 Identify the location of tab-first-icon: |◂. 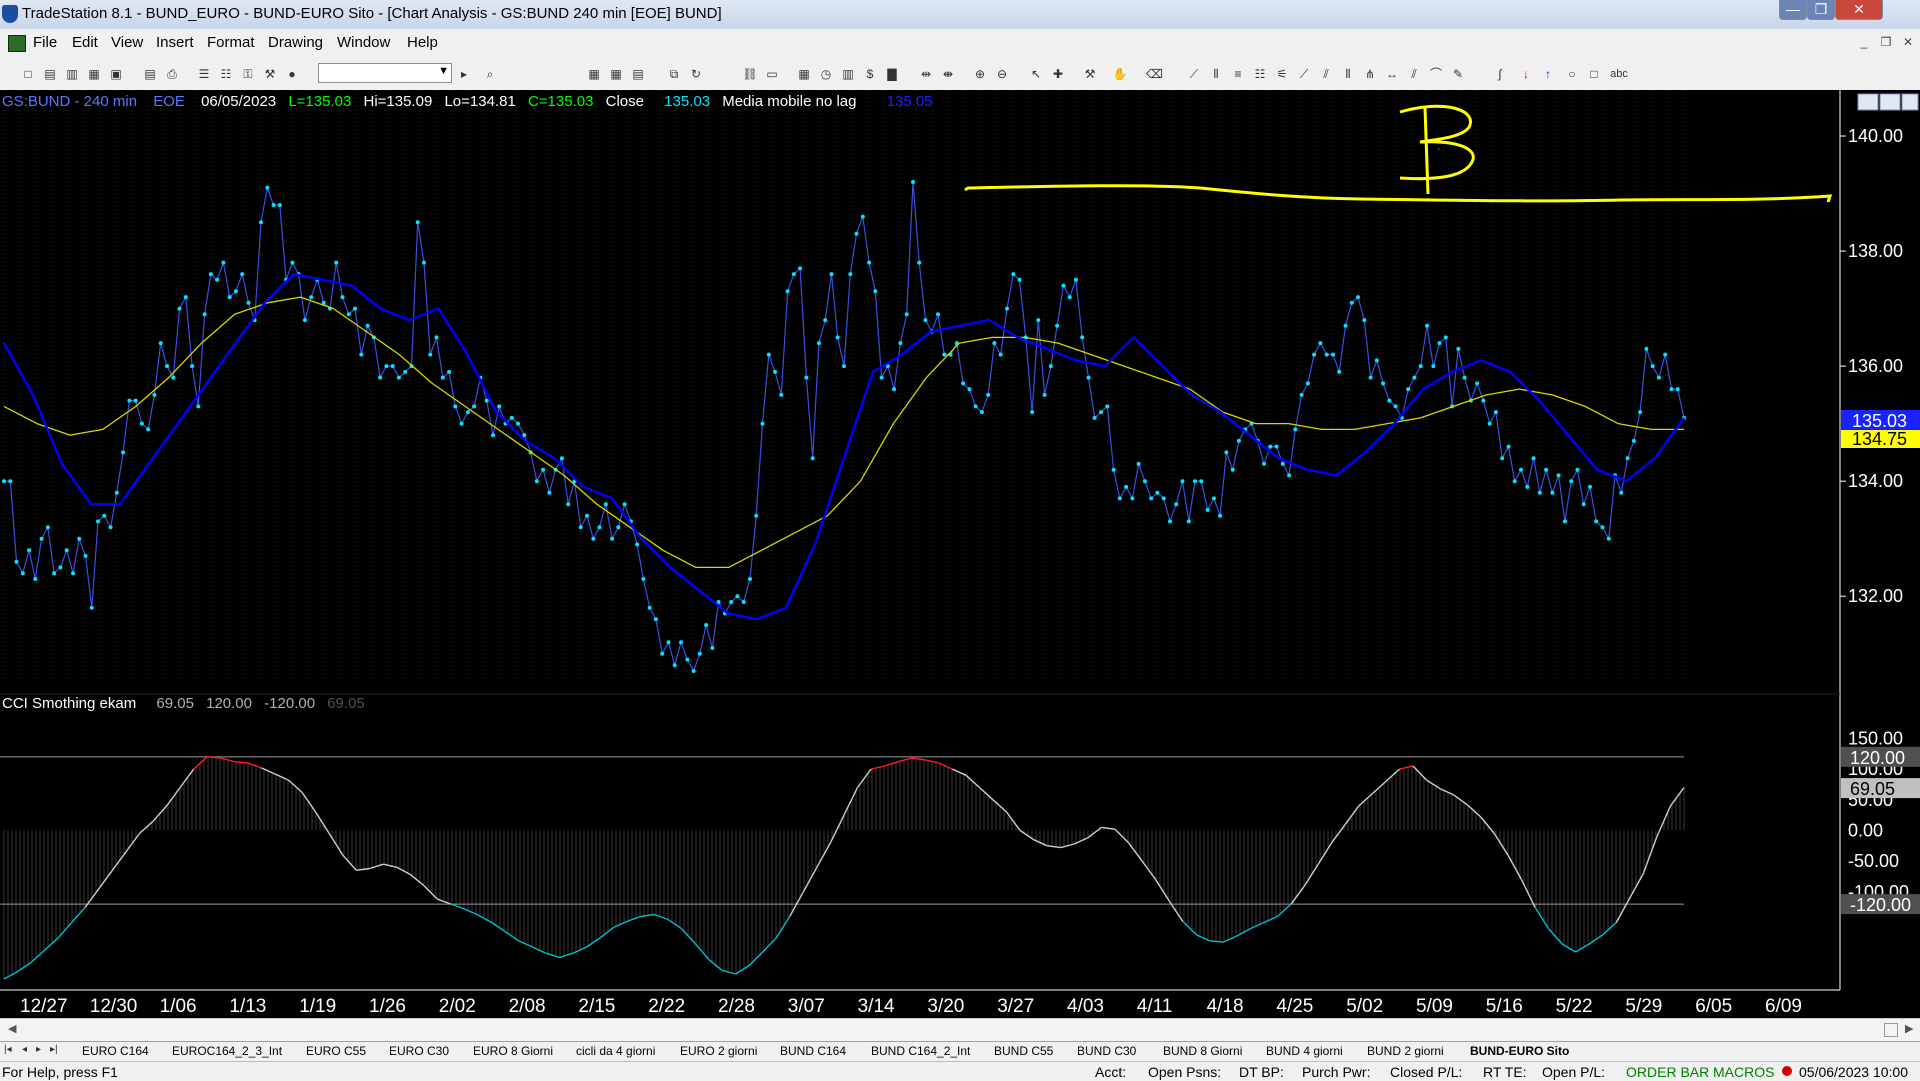
(8, 1049).